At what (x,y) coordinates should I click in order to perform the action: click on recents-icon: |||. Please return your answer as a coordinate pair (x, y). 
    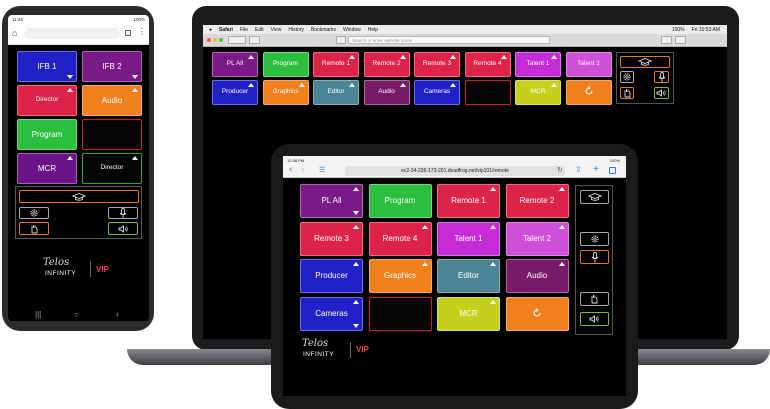
    Looking at the image, I should click on (38, 314).